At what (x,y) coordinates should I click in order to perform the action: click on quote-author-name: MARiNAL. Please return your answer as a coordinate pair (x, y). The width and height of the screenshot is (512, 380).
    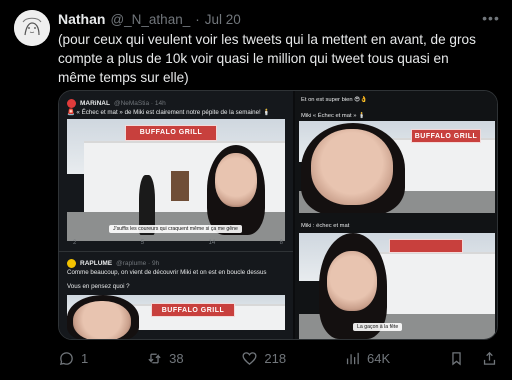
    Looking at the image, I should click on (95, 103).